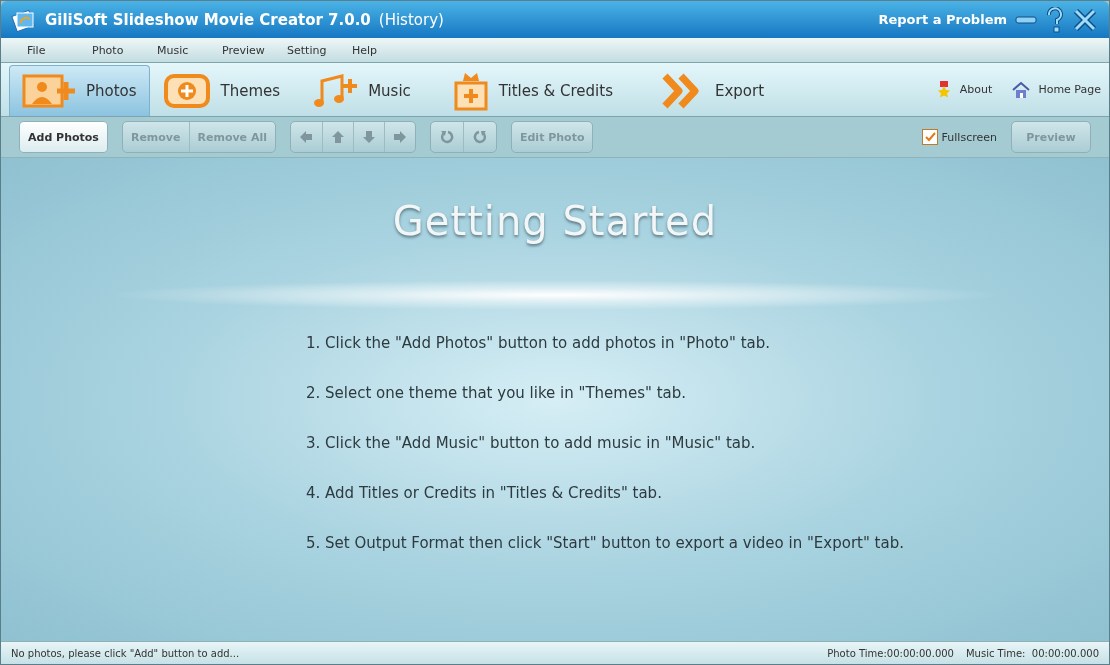  What do you see at coordinates (1056, 89) in the screenshot?
I see `header-link: Home Page` at bounding box center [1056, 89].